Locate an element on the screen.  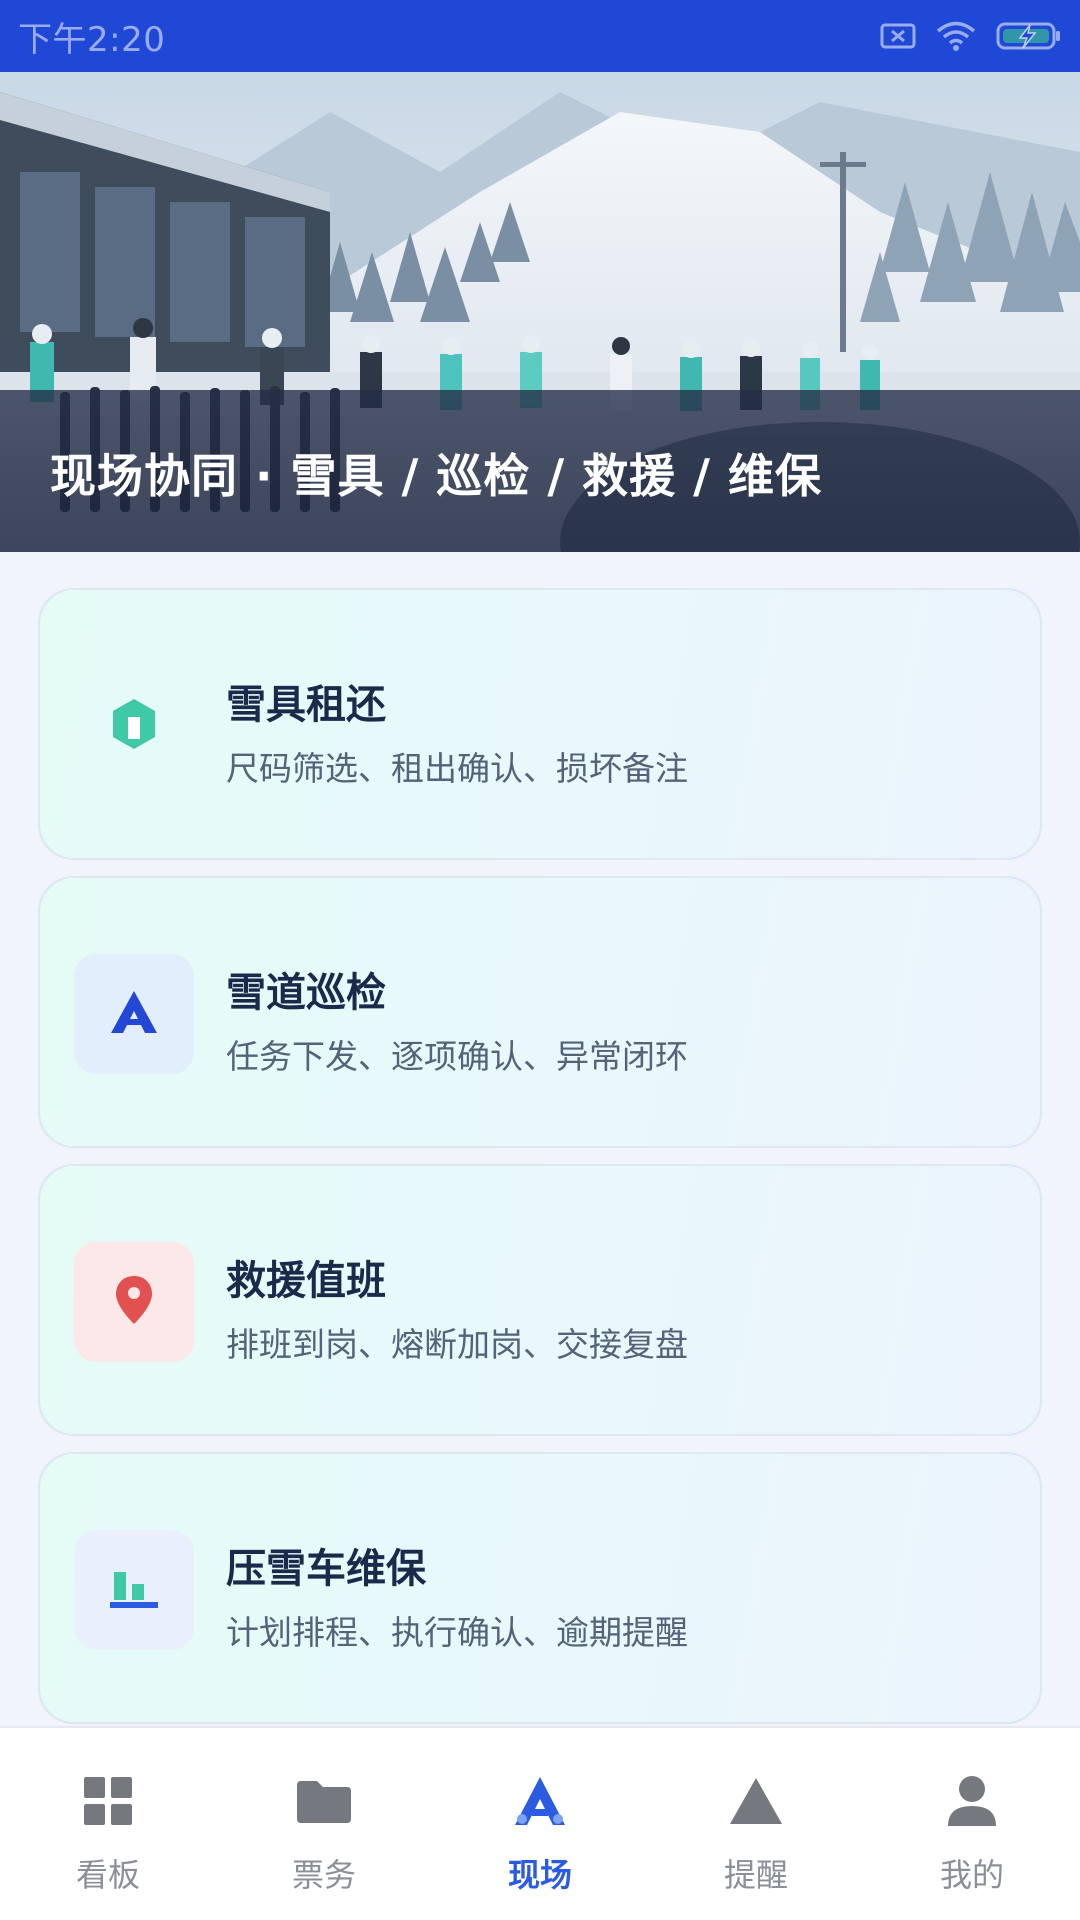
nav-label: 看板 is located at coordinates (107, 1875).